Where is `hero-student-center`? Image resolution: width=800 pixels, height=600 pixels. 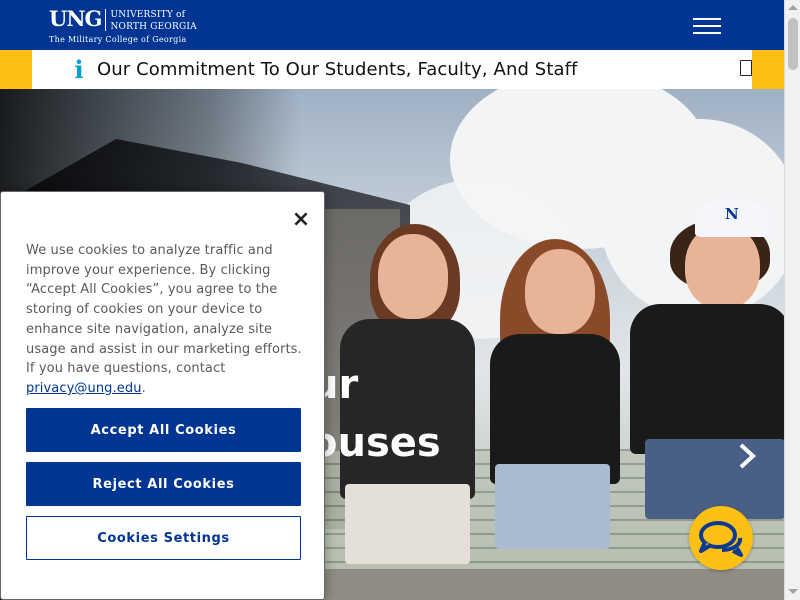 hero-student-center is located at coordinates (555, 419).